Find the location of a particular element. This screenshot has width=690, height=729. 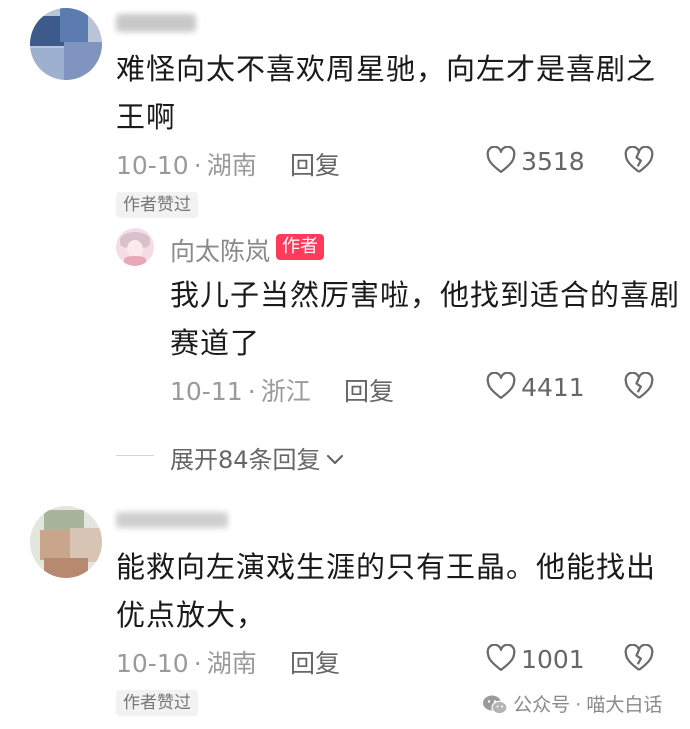

avatar-detail is located at coordinates (135, 261).